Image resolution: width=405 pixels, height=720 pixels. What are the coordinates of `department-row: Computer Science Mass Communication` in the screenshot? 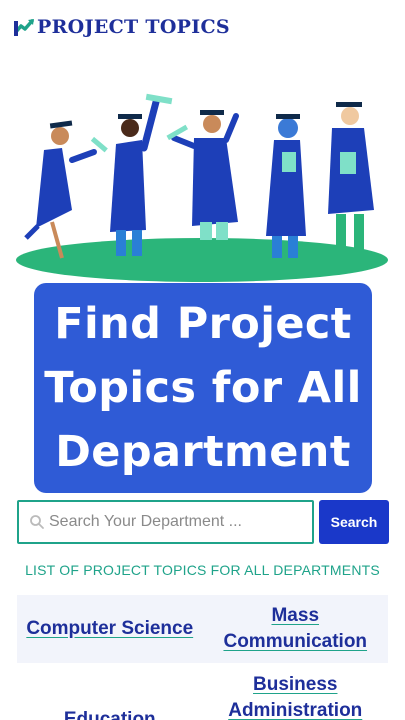 It's located at (202, 629).